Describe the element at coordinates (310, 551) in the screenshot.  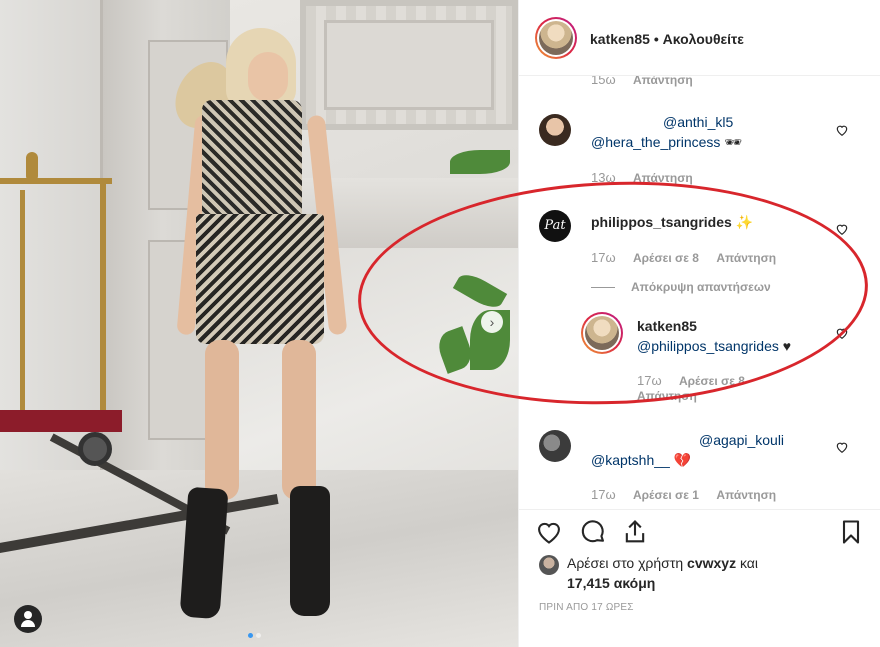
I see `figure-boot` at that location.